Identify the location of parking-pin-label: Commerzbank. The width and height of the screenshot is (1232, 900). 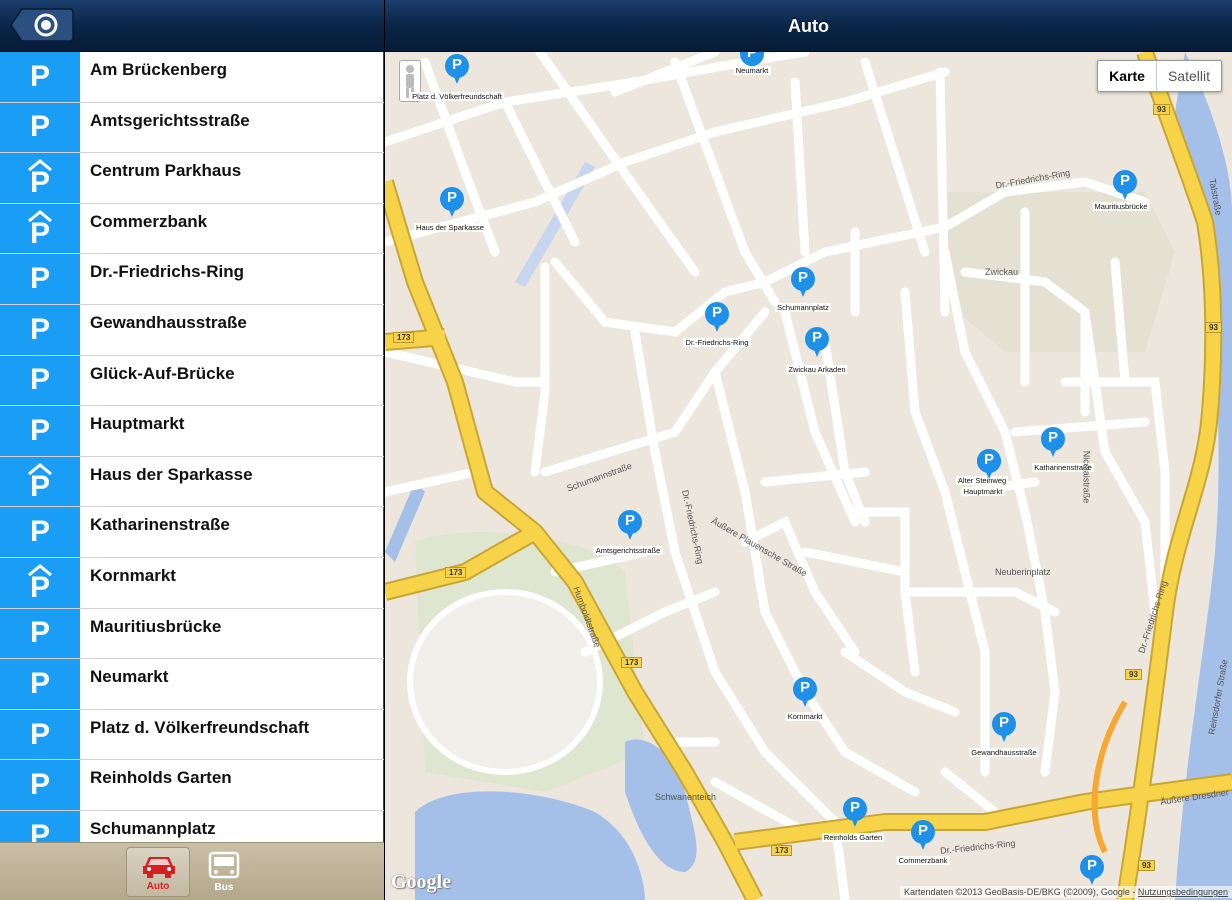
(923, 860).